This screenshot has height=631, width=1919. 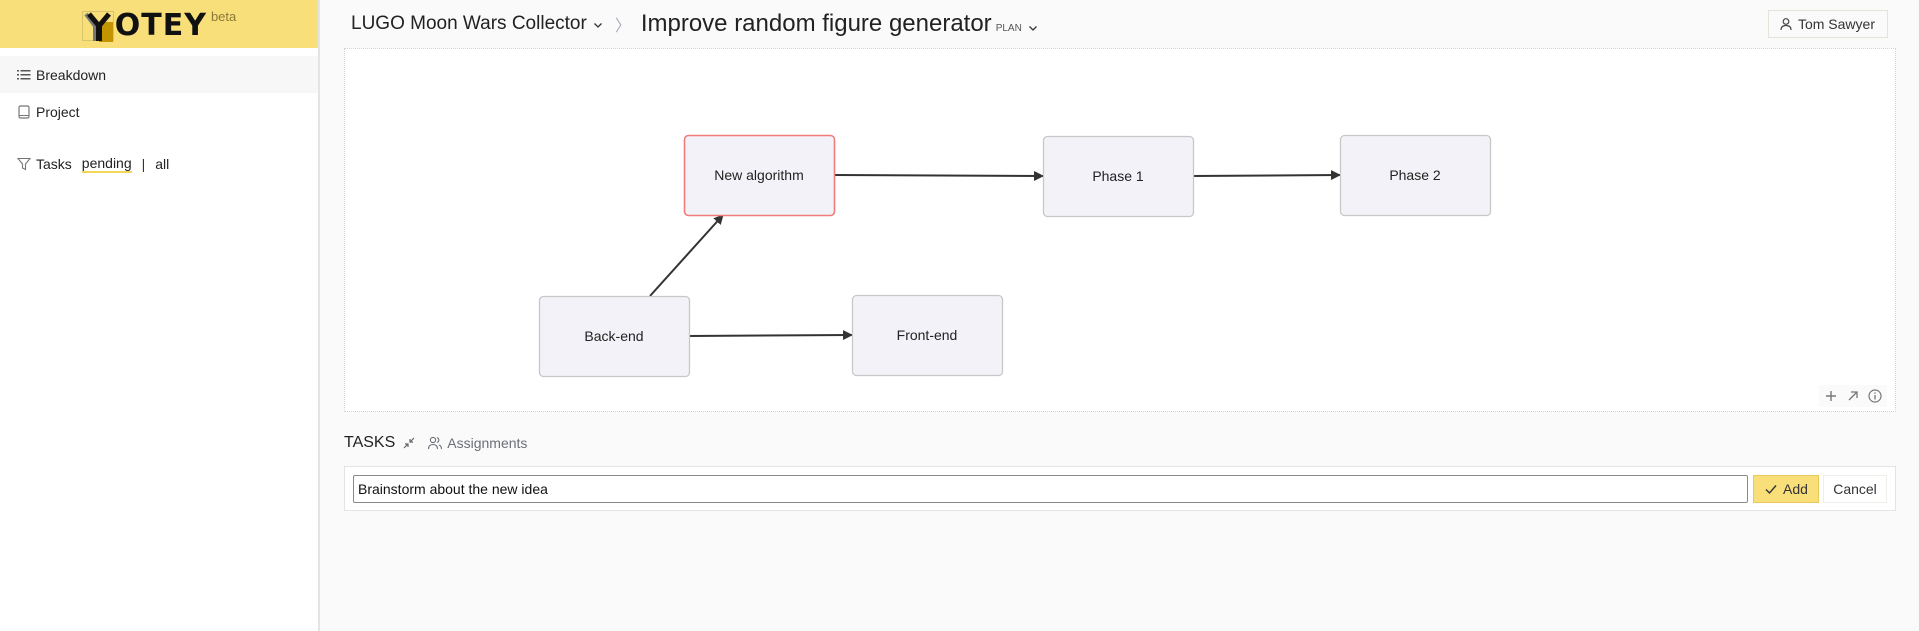 I want to click on logo-y-mark-icon, so click(x=97, y=26).